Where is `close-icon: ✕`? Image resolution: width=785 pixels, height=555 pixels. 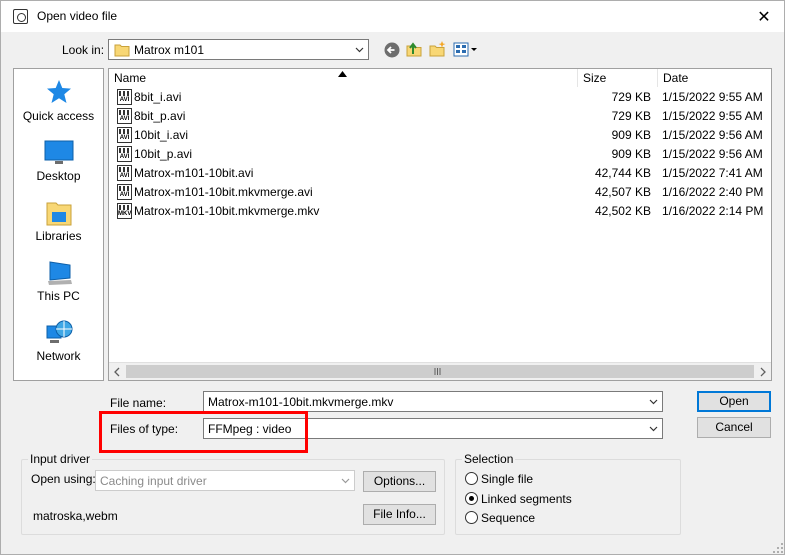 close-icon: ✕ is located at coordinates (764, 17).